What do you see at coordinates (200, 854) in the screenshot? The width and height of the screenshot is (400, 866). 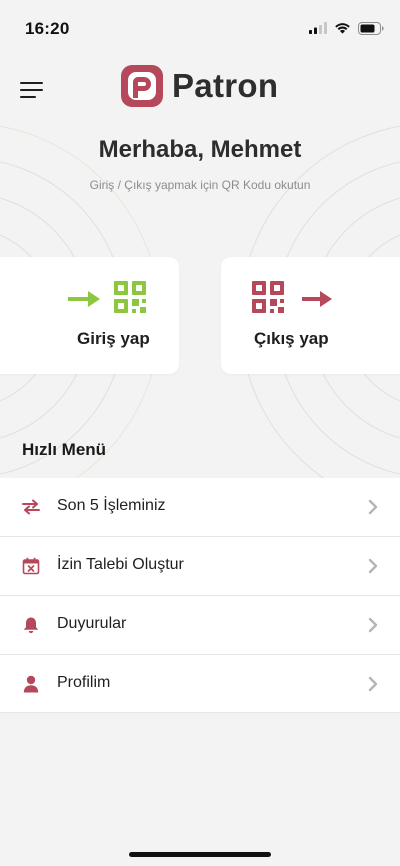 I see `home-indicator` at bounding box center [200, 854].